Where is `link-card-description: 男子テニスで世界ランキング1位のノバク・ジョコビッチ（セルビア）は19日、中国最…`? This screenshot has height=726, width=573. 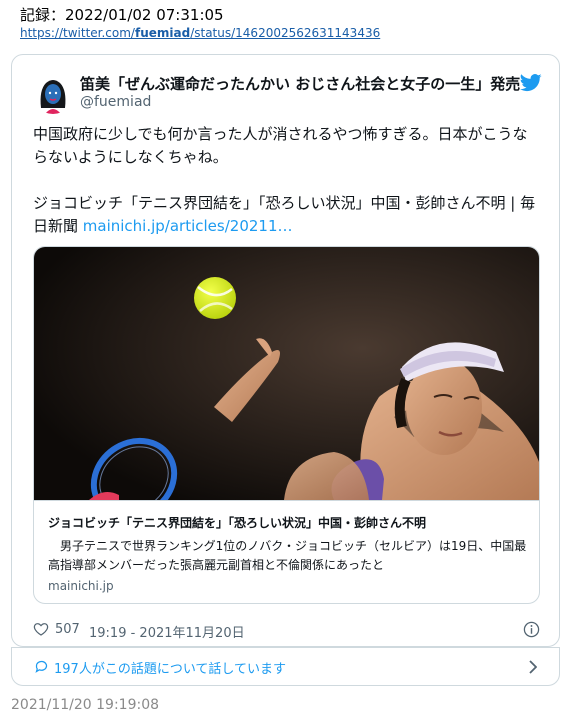
link-card-description: 男子テニスで世界ランキング1位のノバク・ジョコビッチ（セルビア）は19日、中国最… is located at coordinates (287, 555).